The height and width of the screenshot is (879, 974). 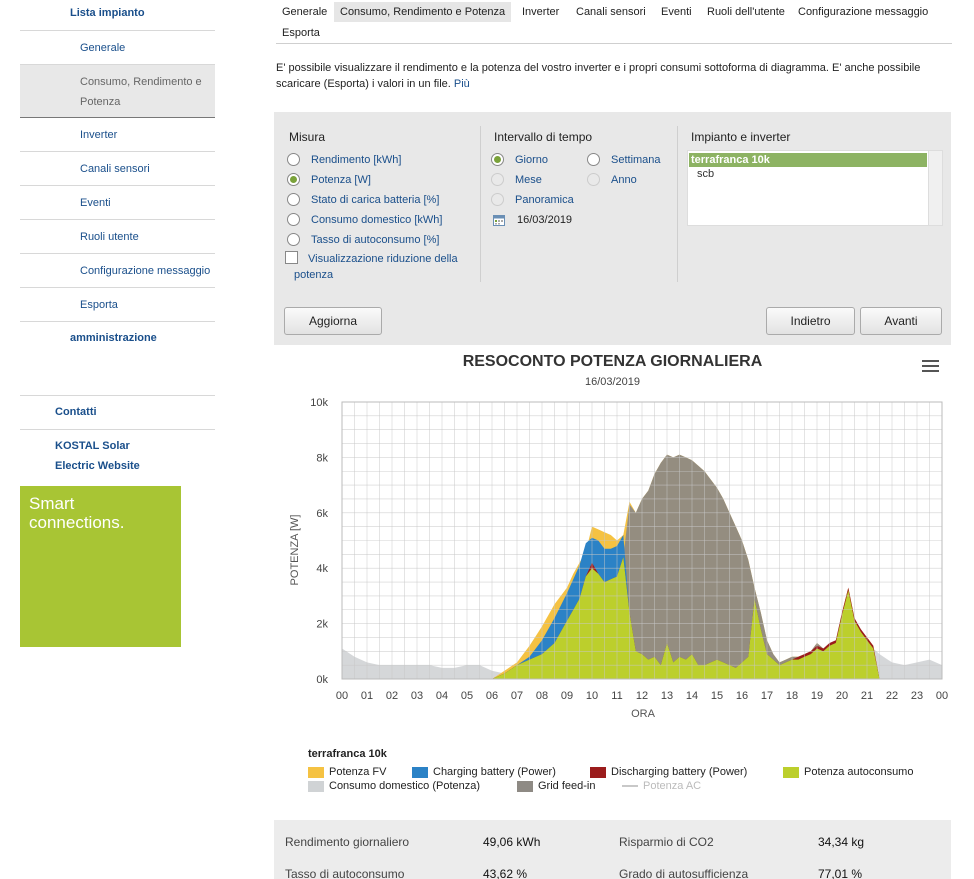 I want to click on legend-label: Potenza FV, so click(x=358, y=772).